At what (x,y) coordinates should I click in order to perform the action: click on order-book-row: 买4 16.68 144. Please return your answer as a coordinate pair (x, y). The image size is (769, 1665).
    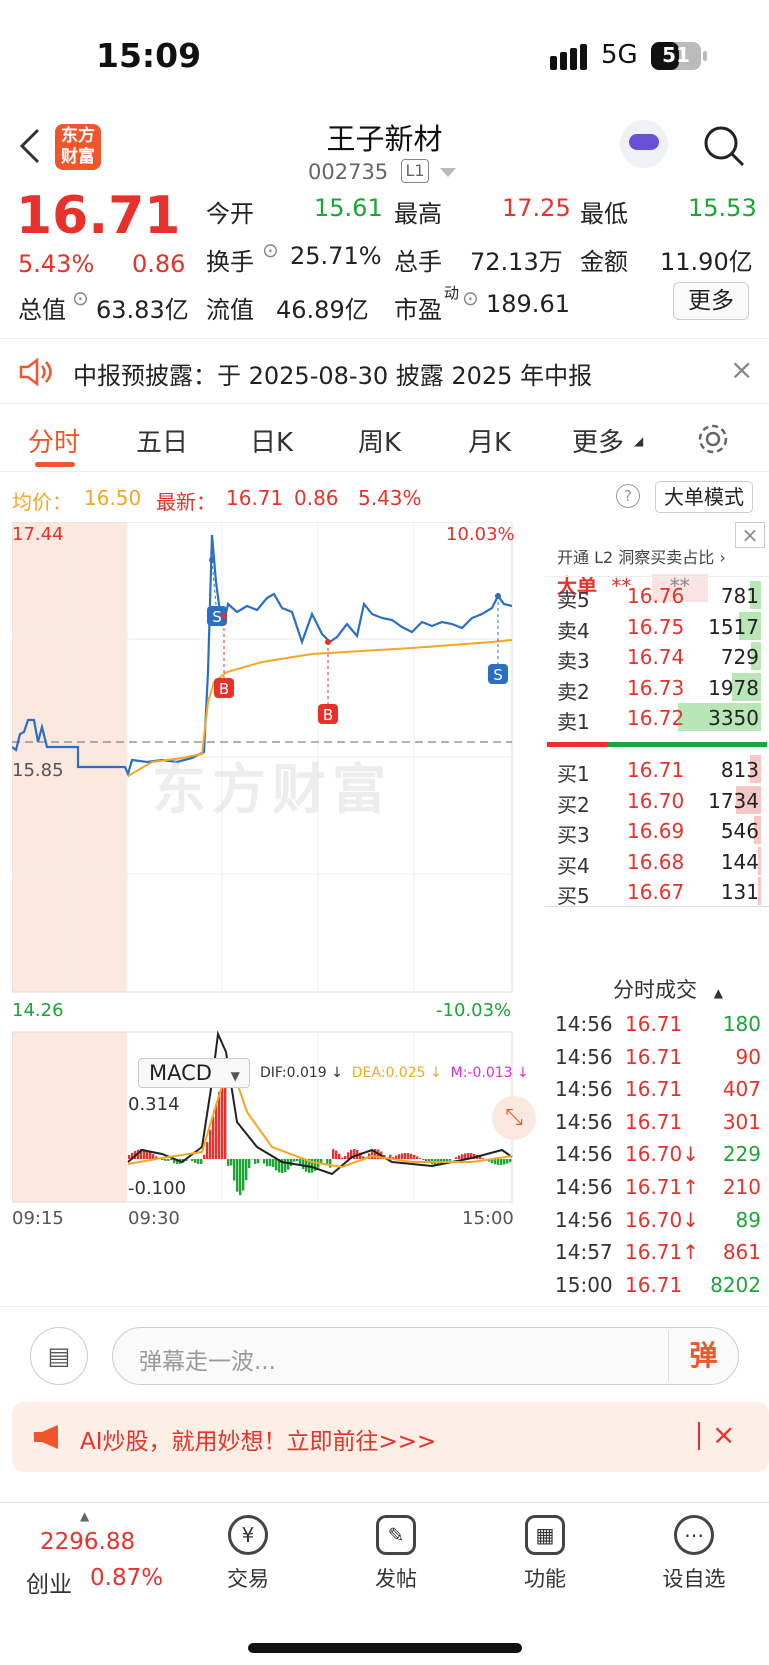
    Looking at the image, I should click on (657, 862).